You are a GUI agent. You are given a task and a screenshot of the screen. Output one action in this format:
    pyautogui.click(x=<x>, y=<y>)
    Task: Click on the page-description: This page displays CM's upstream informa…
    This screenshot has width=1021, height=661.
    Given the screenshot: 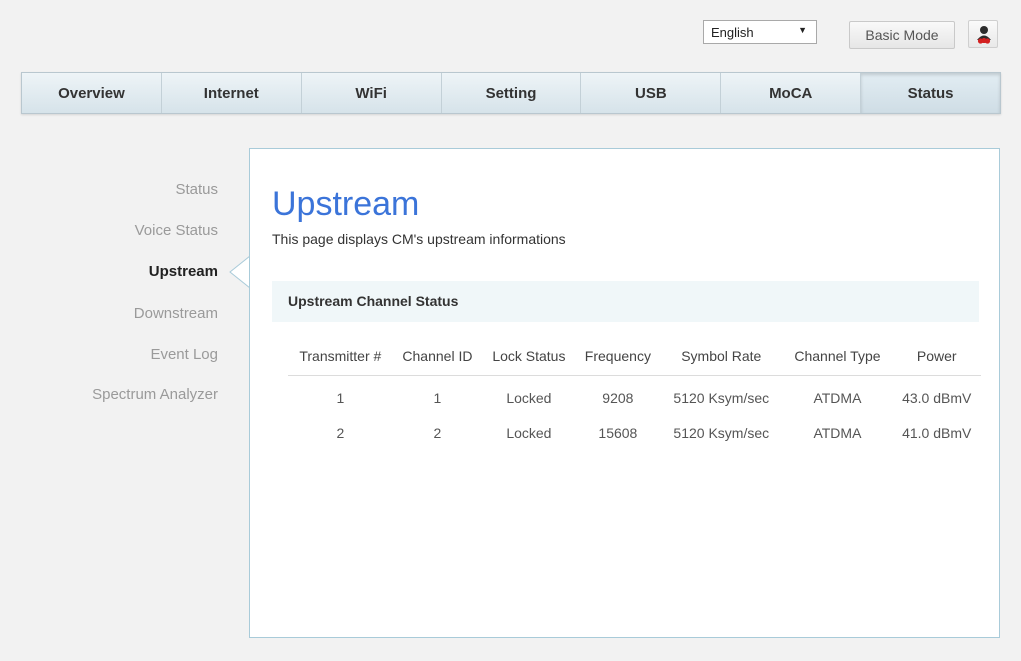 What is the action you would take?
    pyautogui.click(x=419, y=239)
    